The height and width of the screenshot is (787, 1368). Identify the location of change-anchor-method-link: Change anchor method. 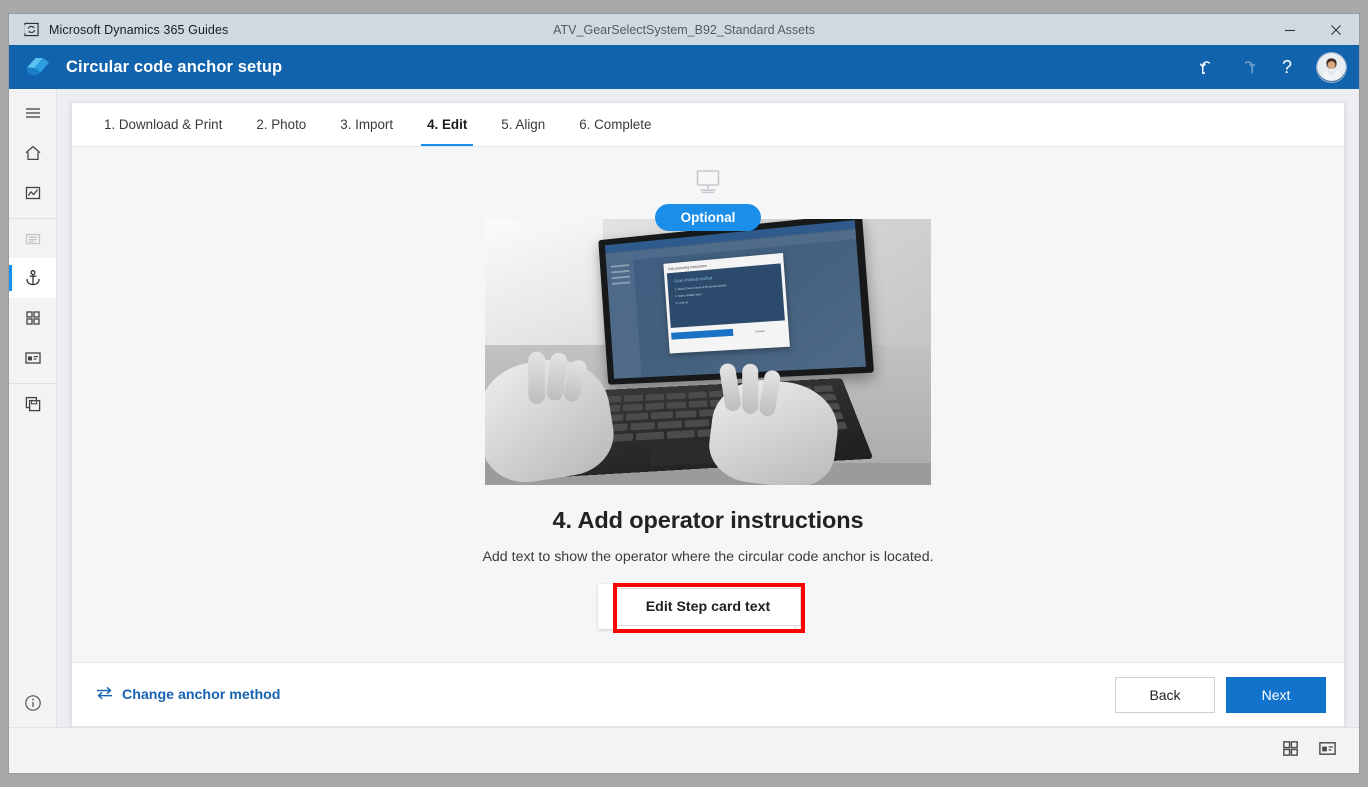
(188, 695).